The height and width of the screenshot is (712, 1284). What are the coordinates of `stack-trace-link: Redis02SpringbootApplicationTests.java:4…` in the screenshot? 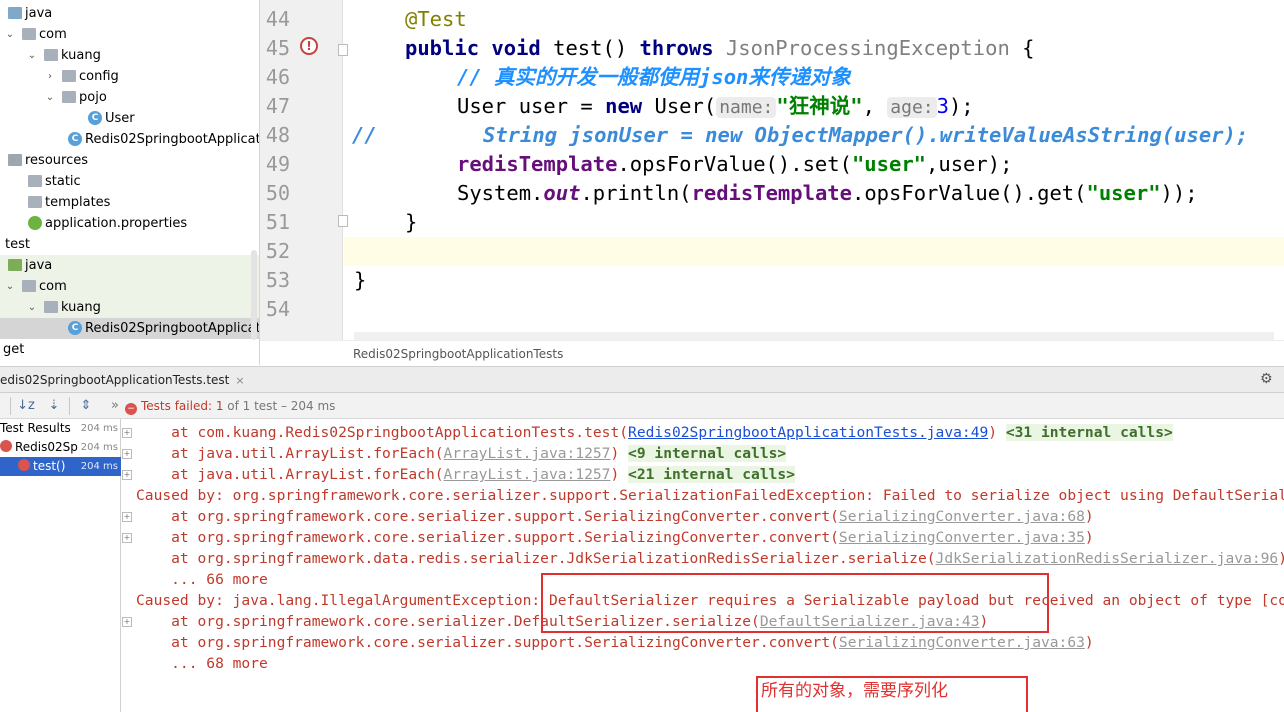 It's located at (808, 432).